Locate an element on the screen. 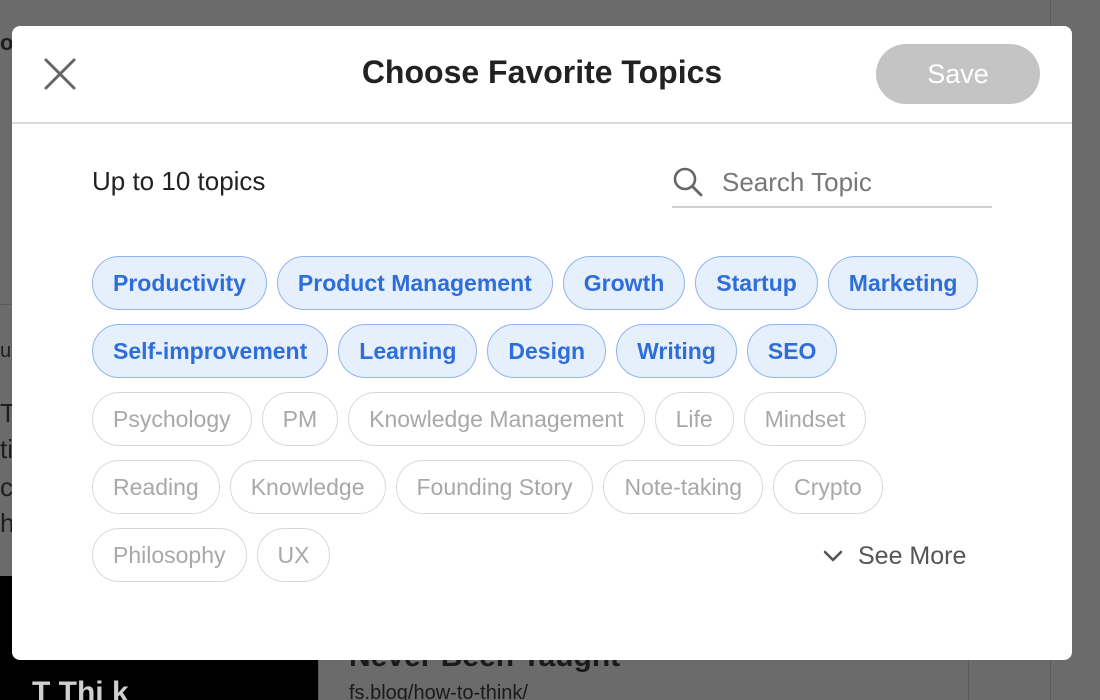 The width and height of the screenshot is (1100, 700). topic-chip-marketing: Marketing is located at coordinates (903, 283).